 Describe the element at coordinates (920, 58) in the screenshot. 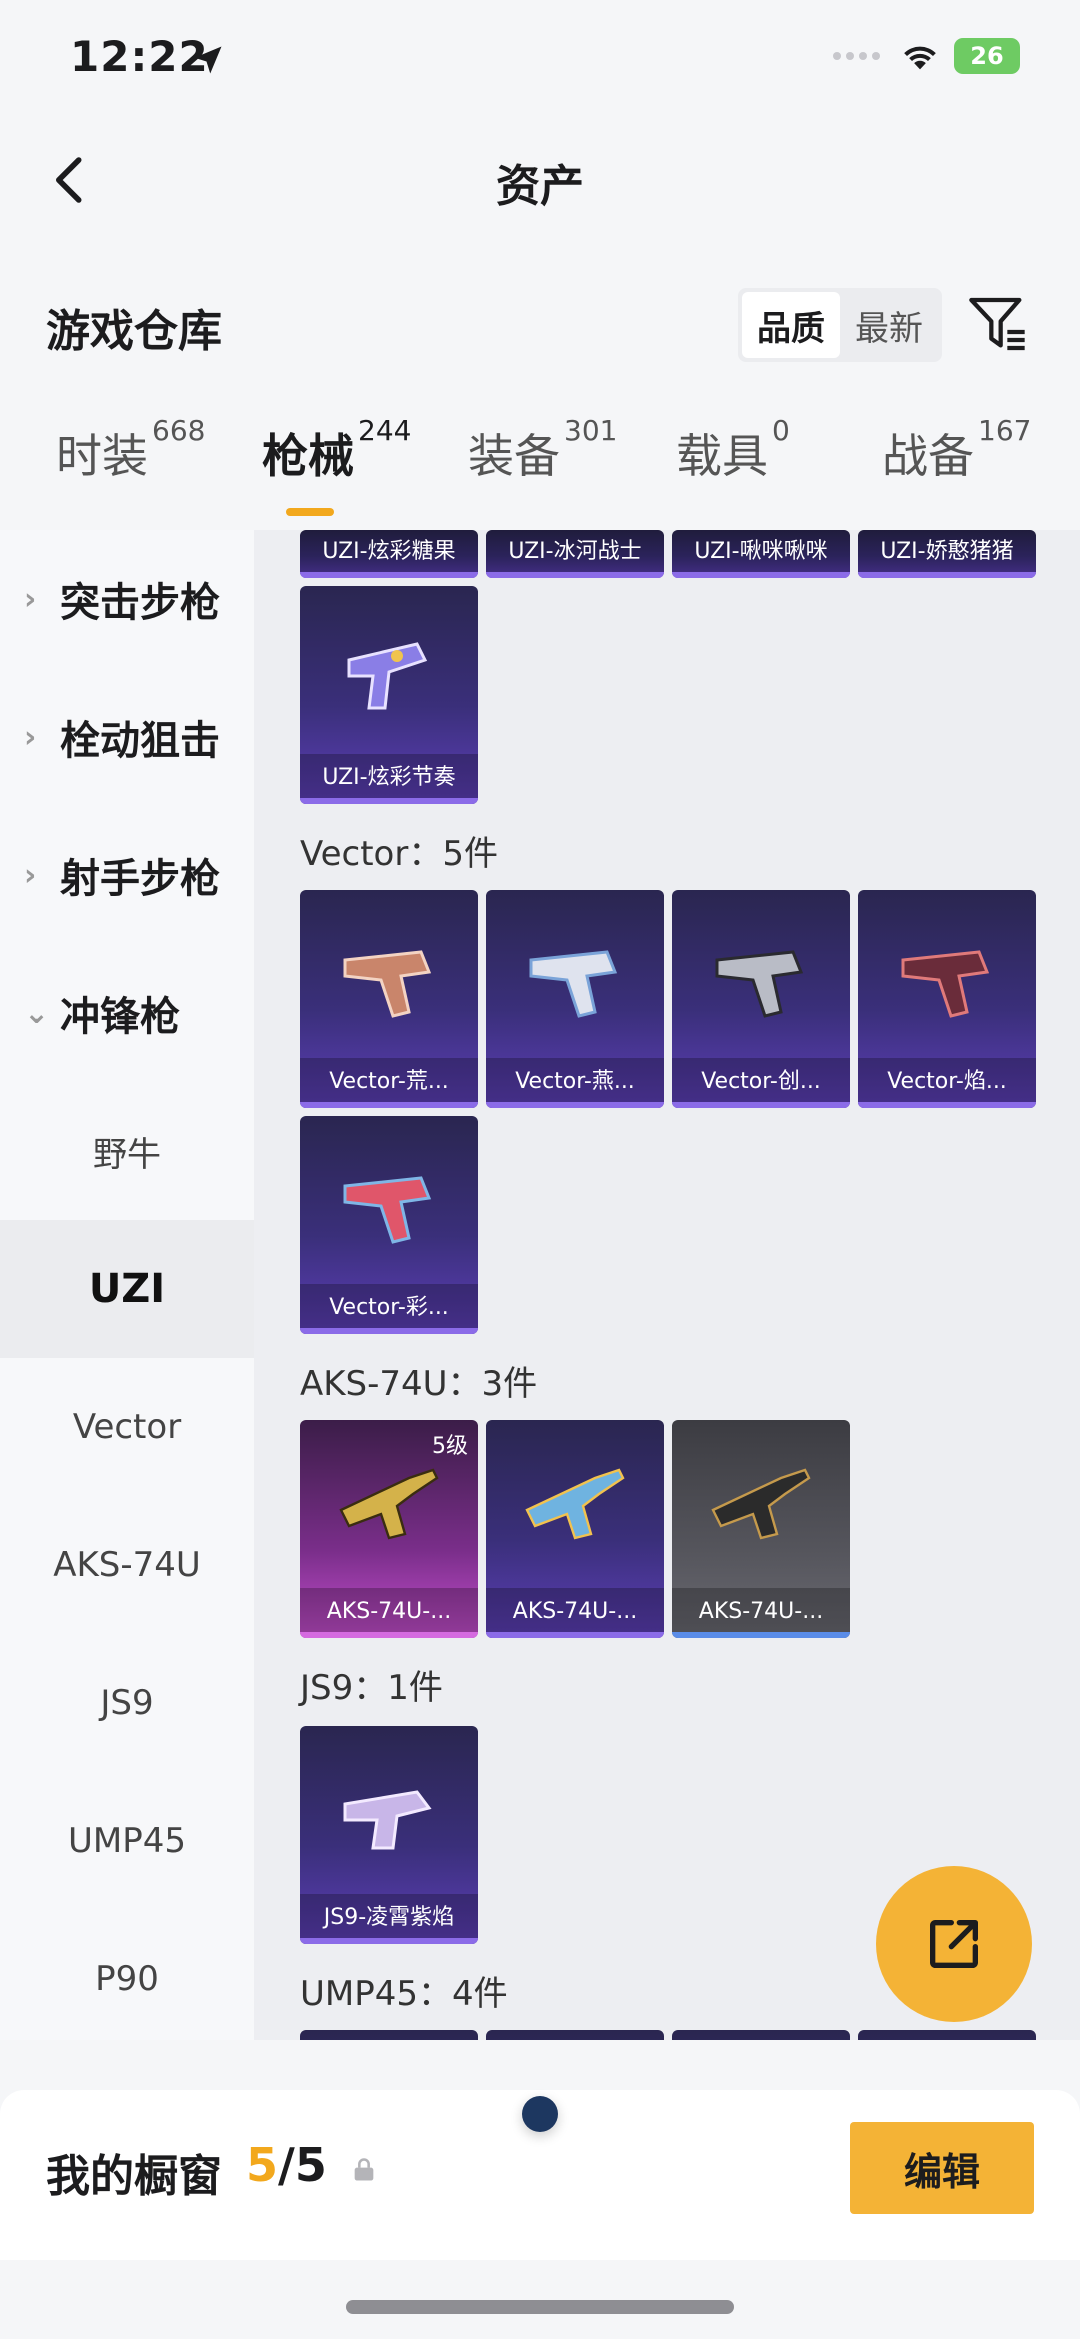

I see `wifi-icon` at that location.